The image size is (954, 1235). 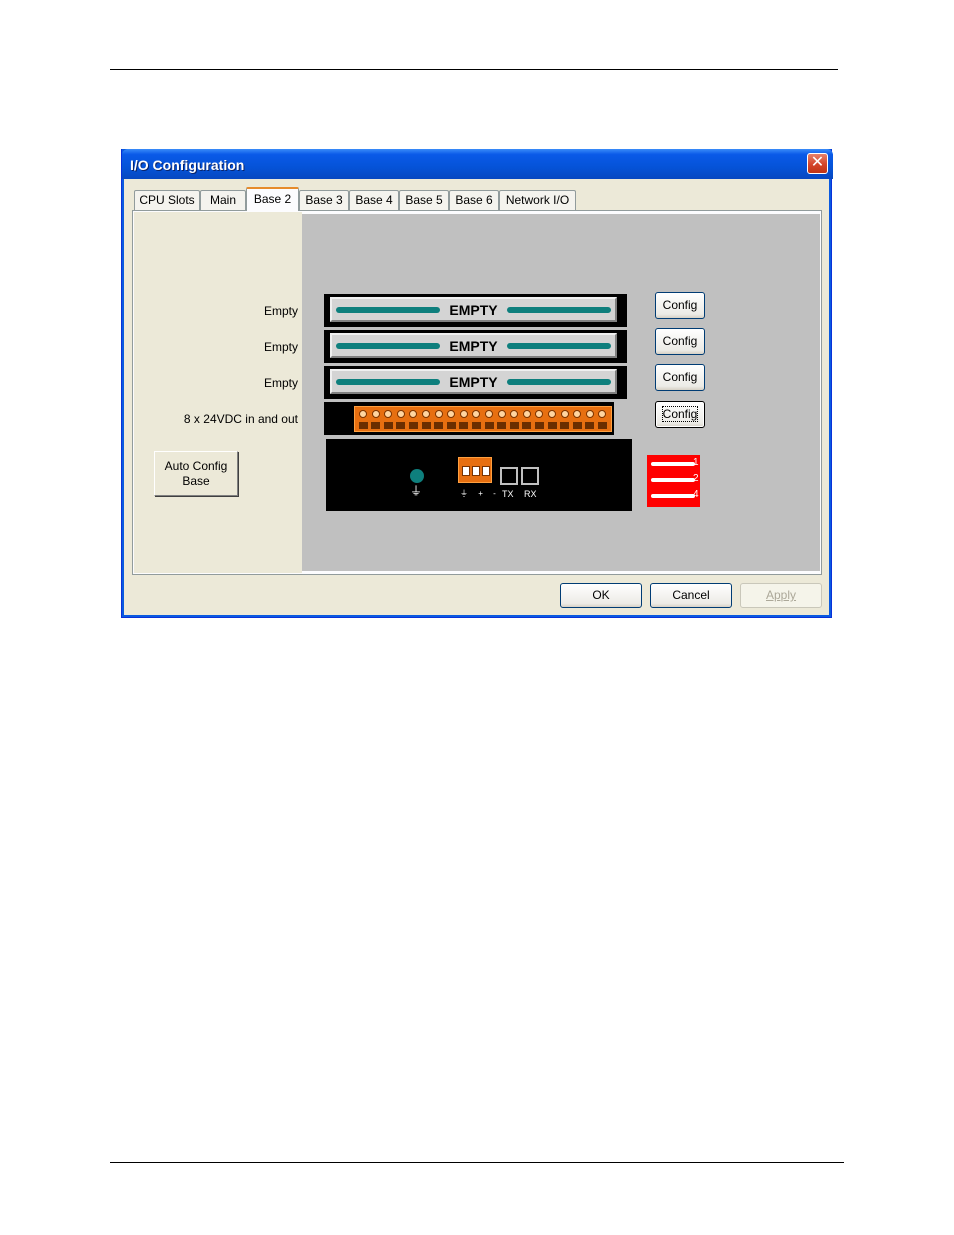 What do you see at coordinates (680, 305) in the screenshot?
I see `slot-1-config-button: Config` at bounding box center [680, 305].